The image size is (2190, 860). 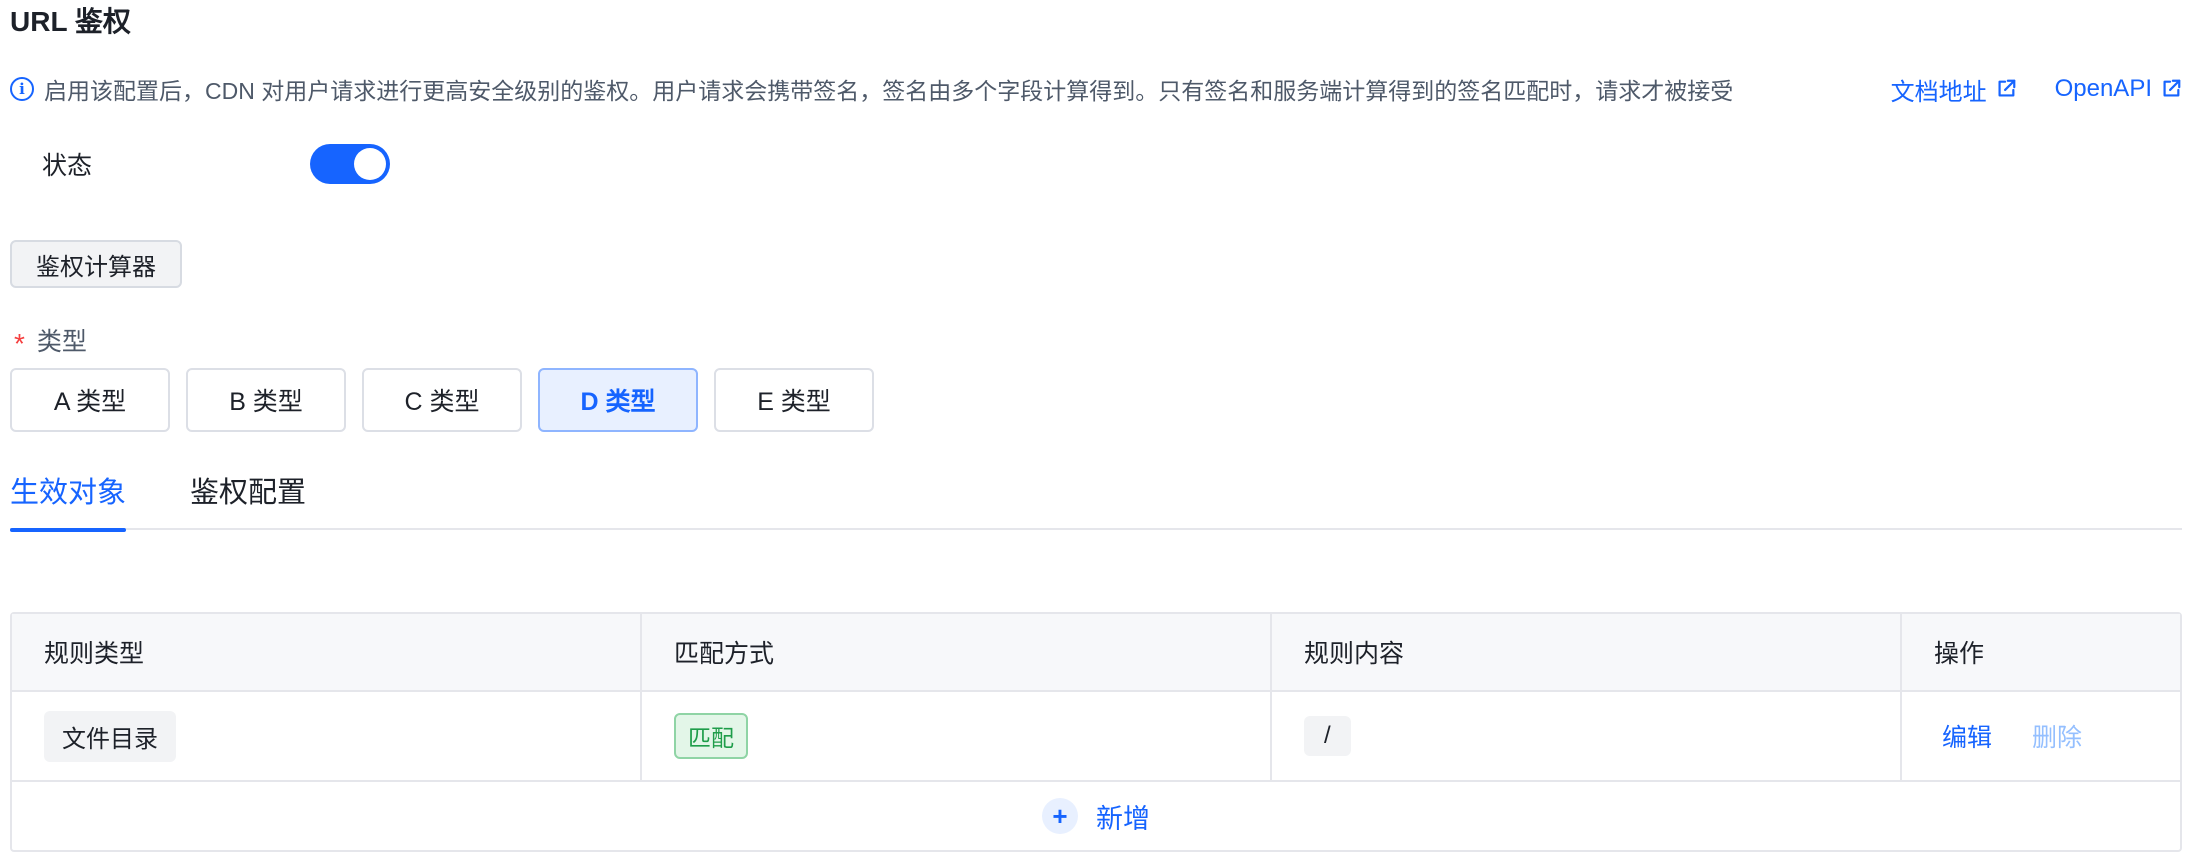 I want to click on openapi-link-label: OpenAPI, so click(x=2103, y=88).